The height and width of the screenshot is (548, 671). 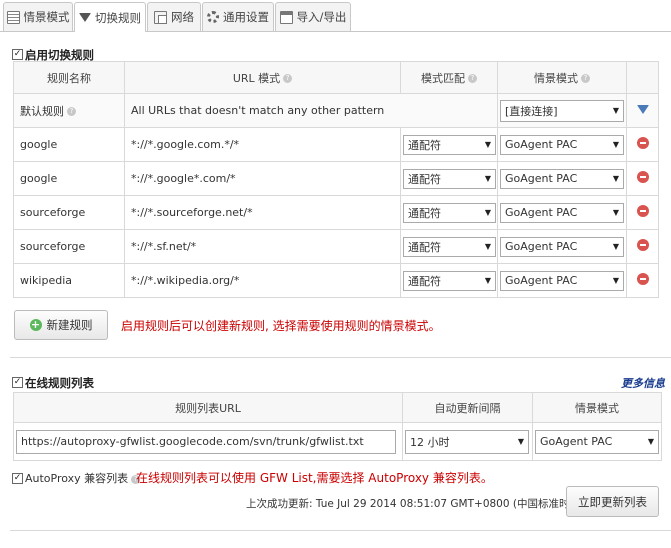 What do you see at coordinates (281, 326) in the screenshot?
I see `new-rule-hint: 启用规则后可以创建新规则, 选择需要使用规则的情景模式。` at bounding box center [281, 326].